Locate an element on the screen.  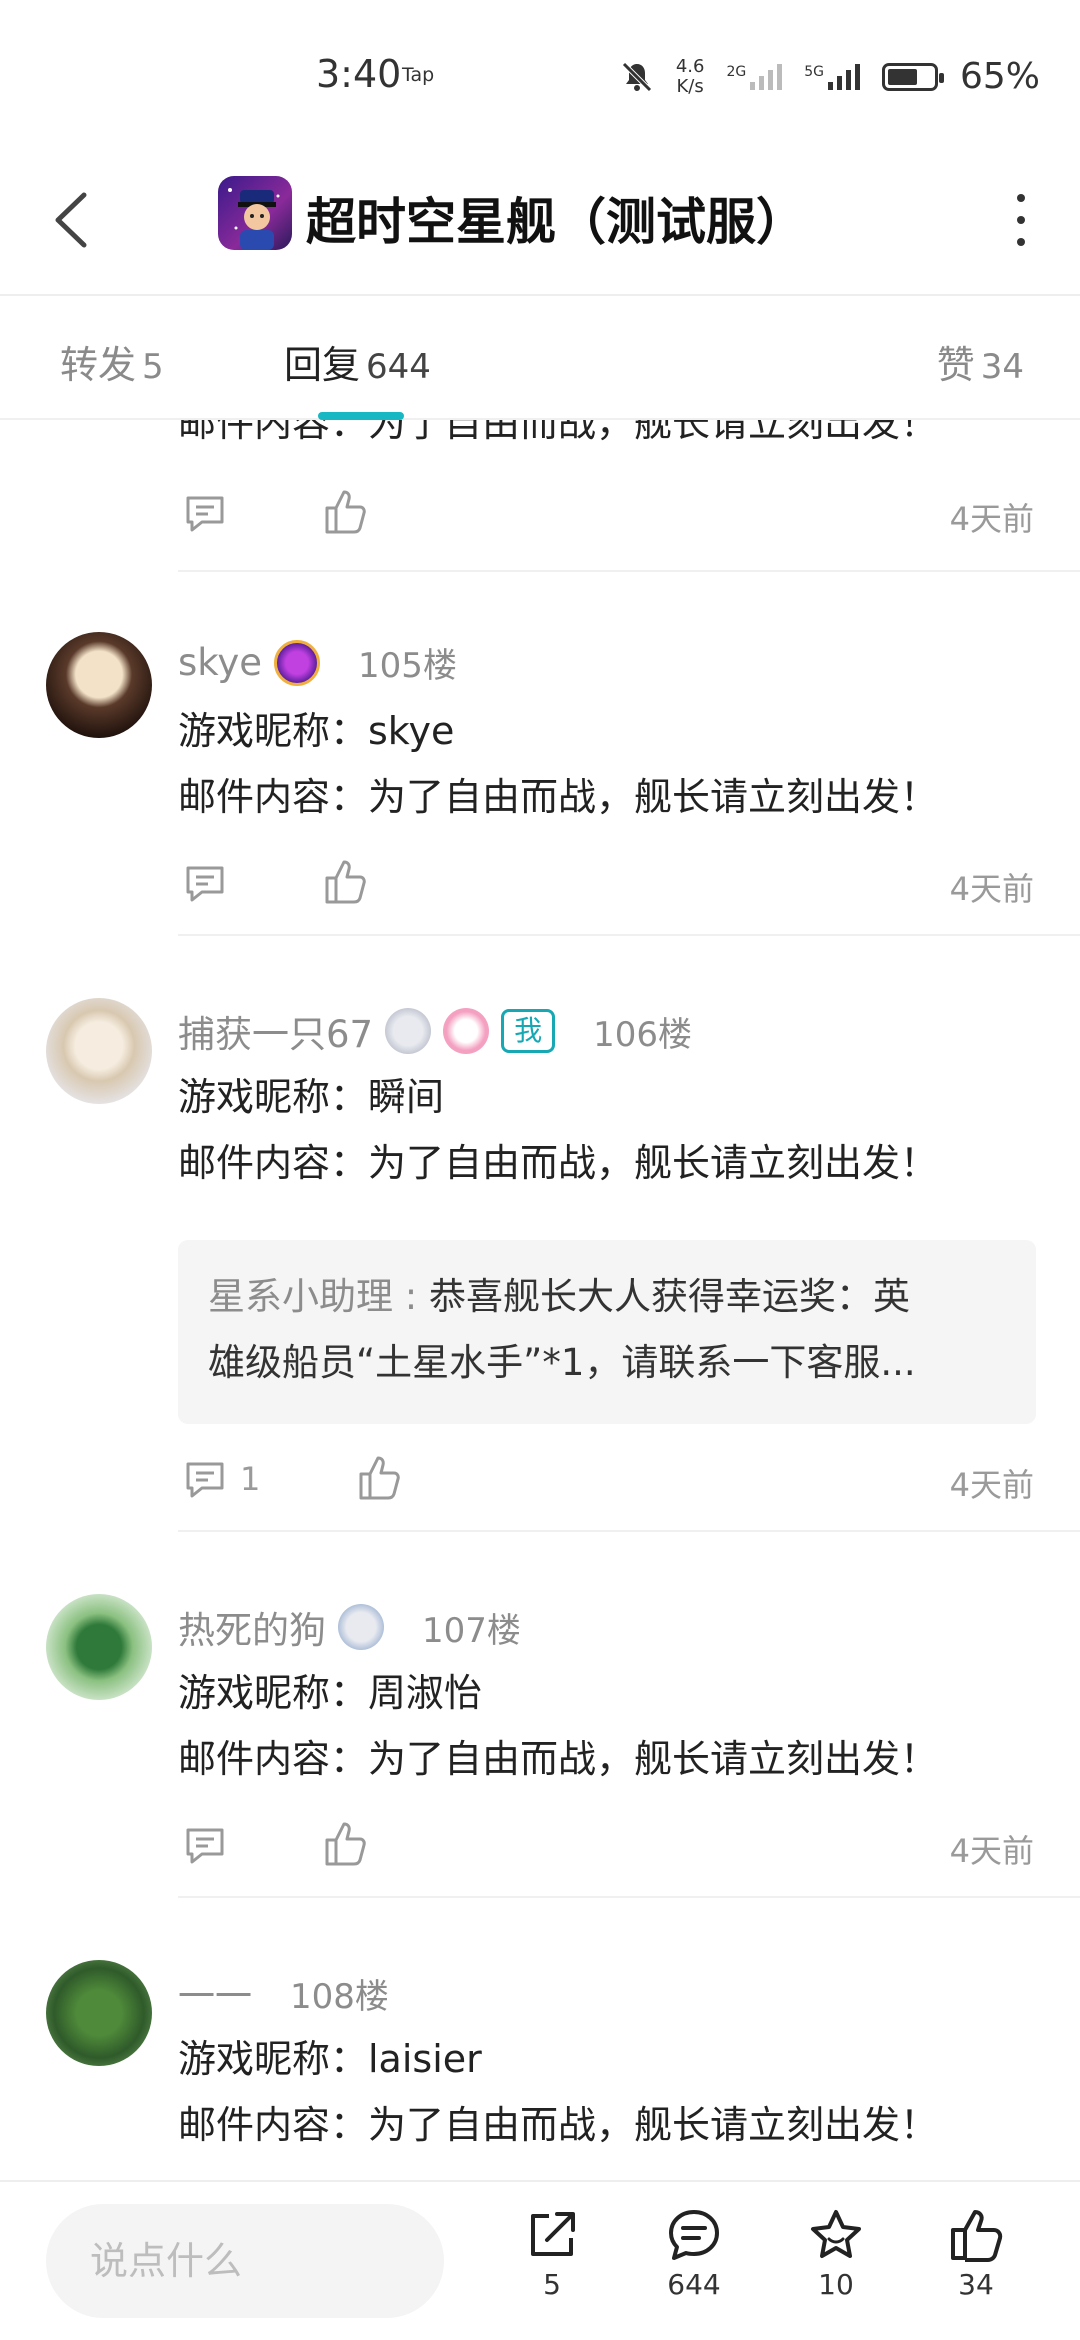
reply-header: 热死的狗 107楼 is located at coordinates (349, 1627).